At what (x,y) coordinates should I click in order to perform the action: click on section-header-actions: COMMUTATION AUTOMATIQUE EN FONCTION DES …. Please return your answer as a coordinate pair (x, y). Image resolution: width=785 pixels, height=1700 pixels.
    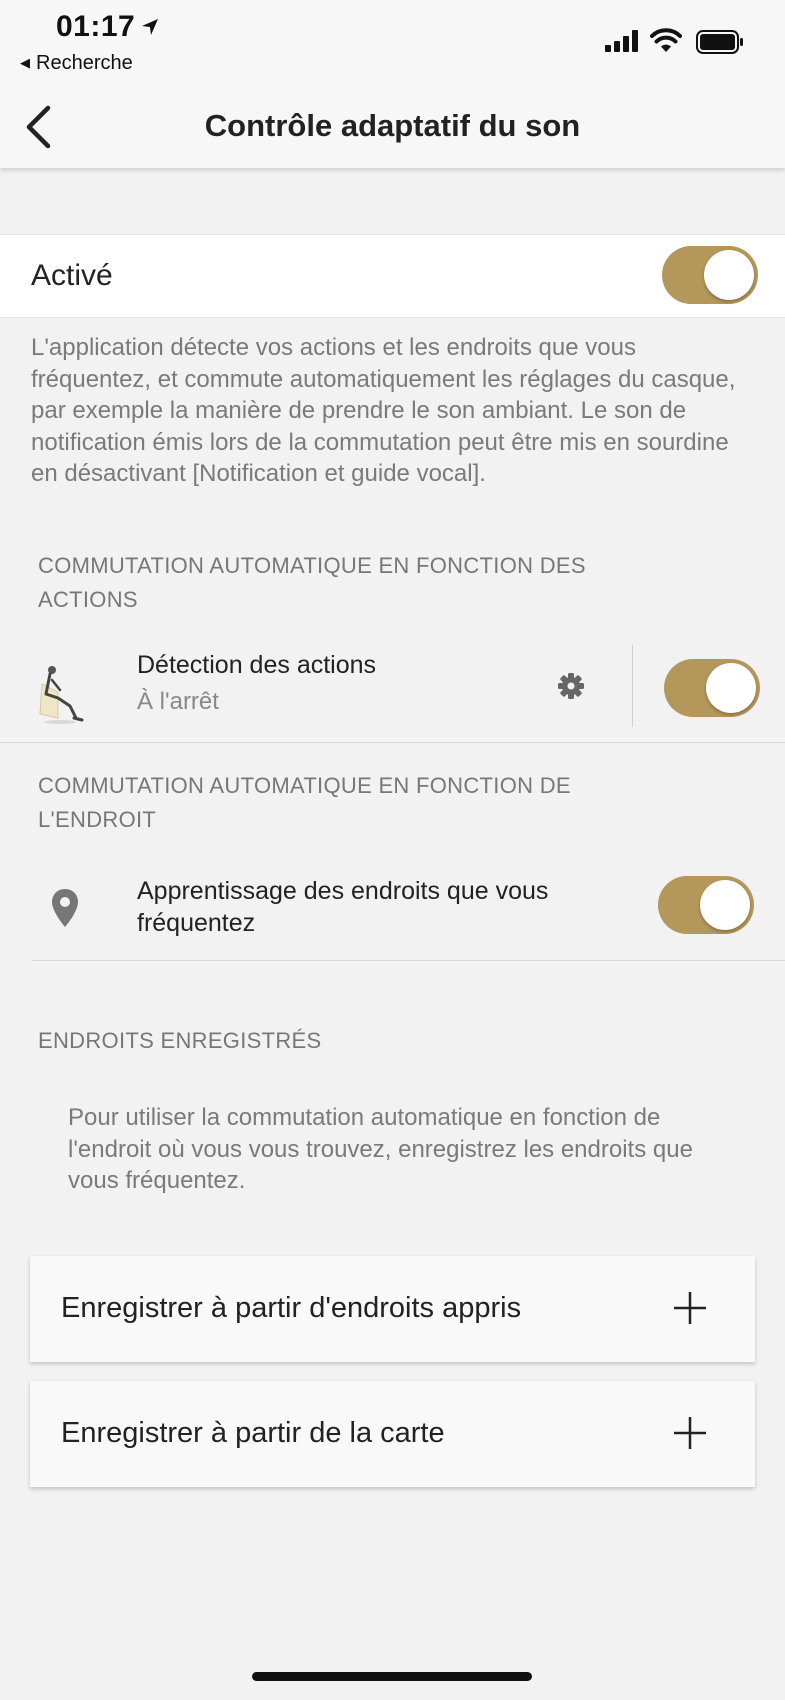
    Looking at the image, I should click on (312, 582).